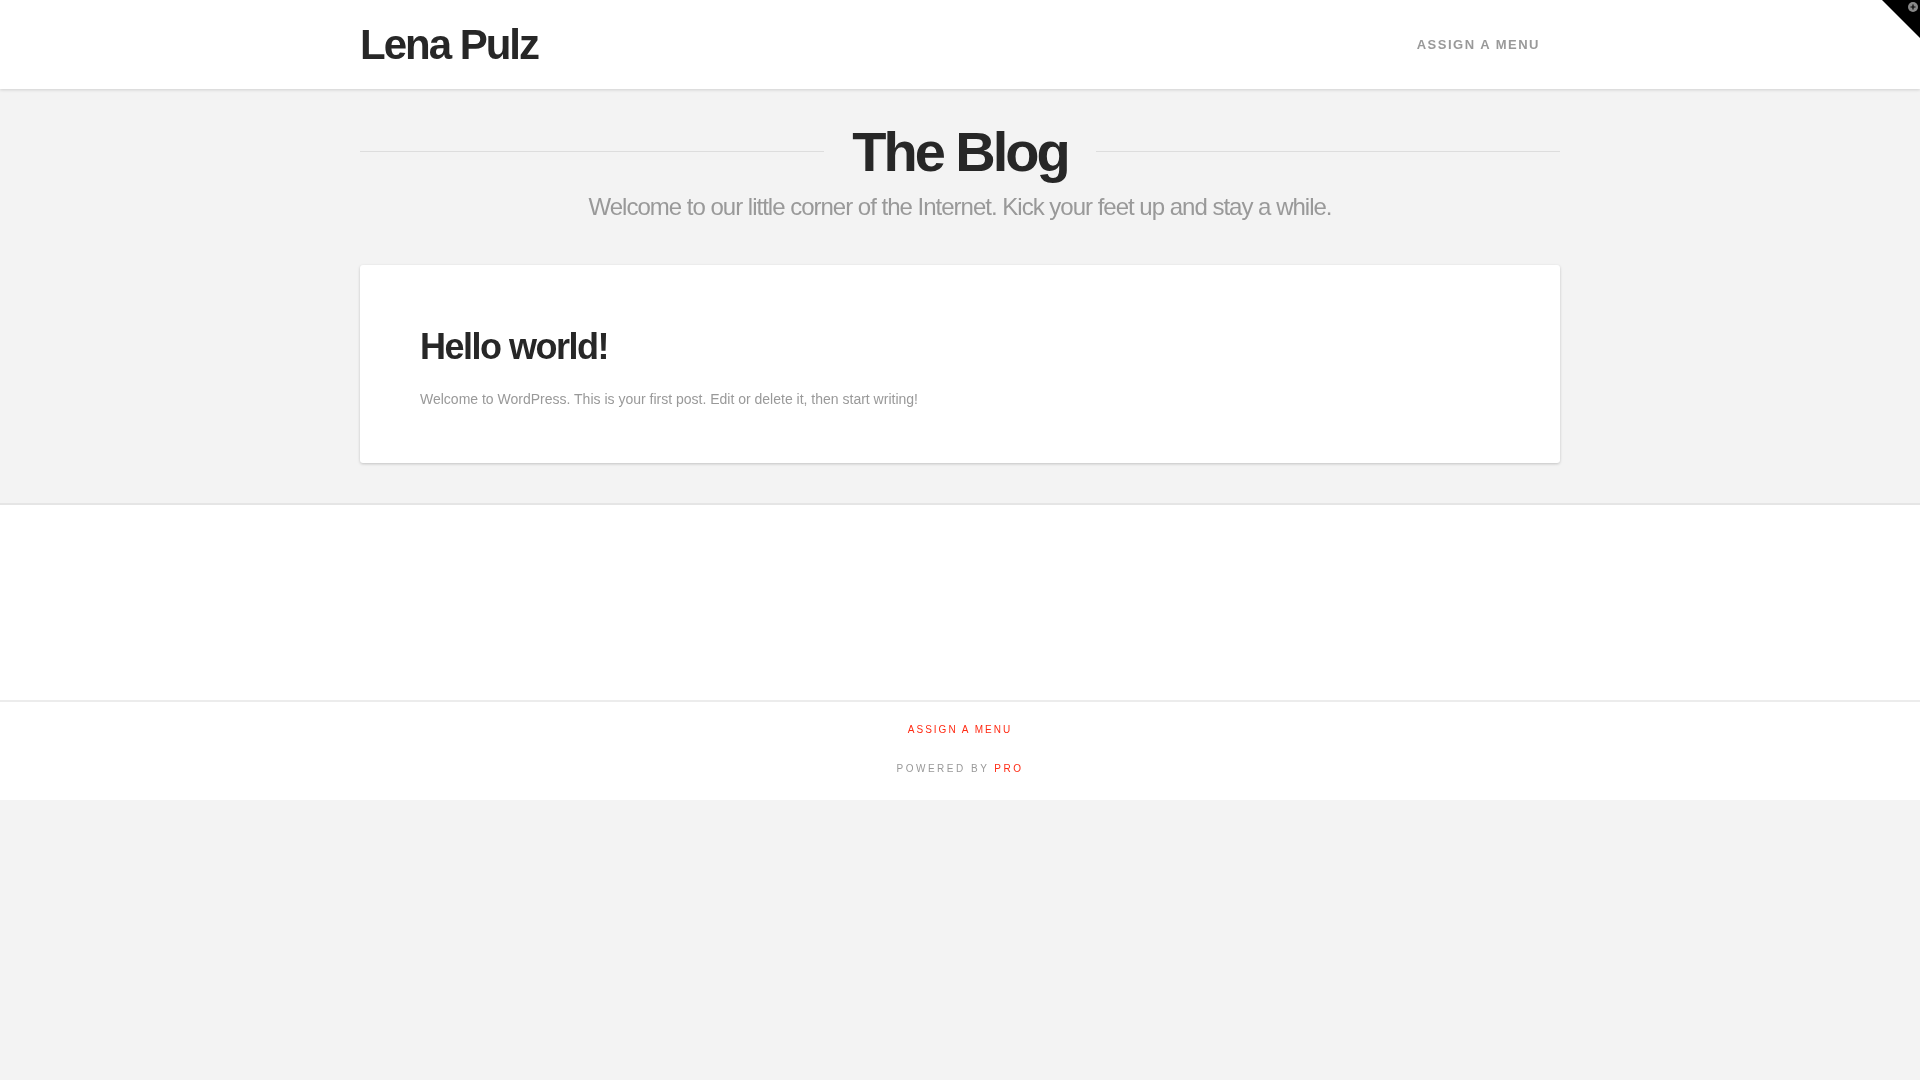 The width and height of the screenshot is (1920, 1080). What do you see at coordinates (669, 399) in the screenshot?
I see `post-excerpt: Welcome to WordPress. This is your first post. Edit or delete it, then start writing!` at bounding box center [669, 399].